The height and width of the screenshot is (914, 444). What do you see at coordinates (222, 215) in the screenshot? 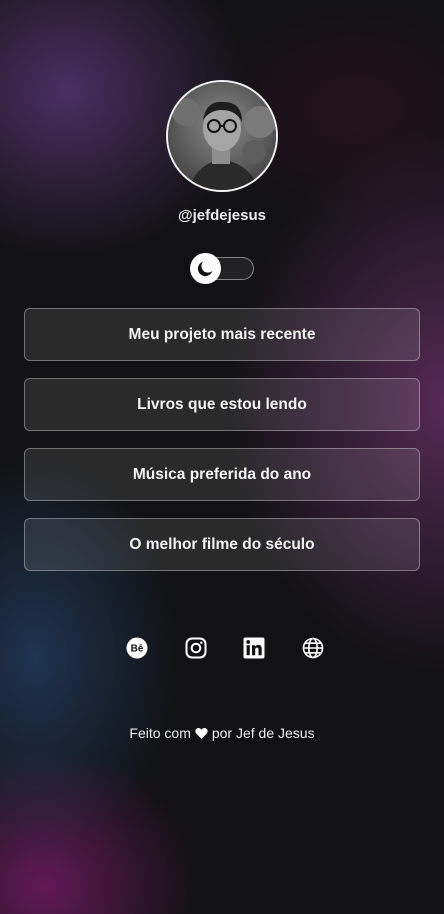
I see `username: @jefdejesus` at bounding box center [222, 215].